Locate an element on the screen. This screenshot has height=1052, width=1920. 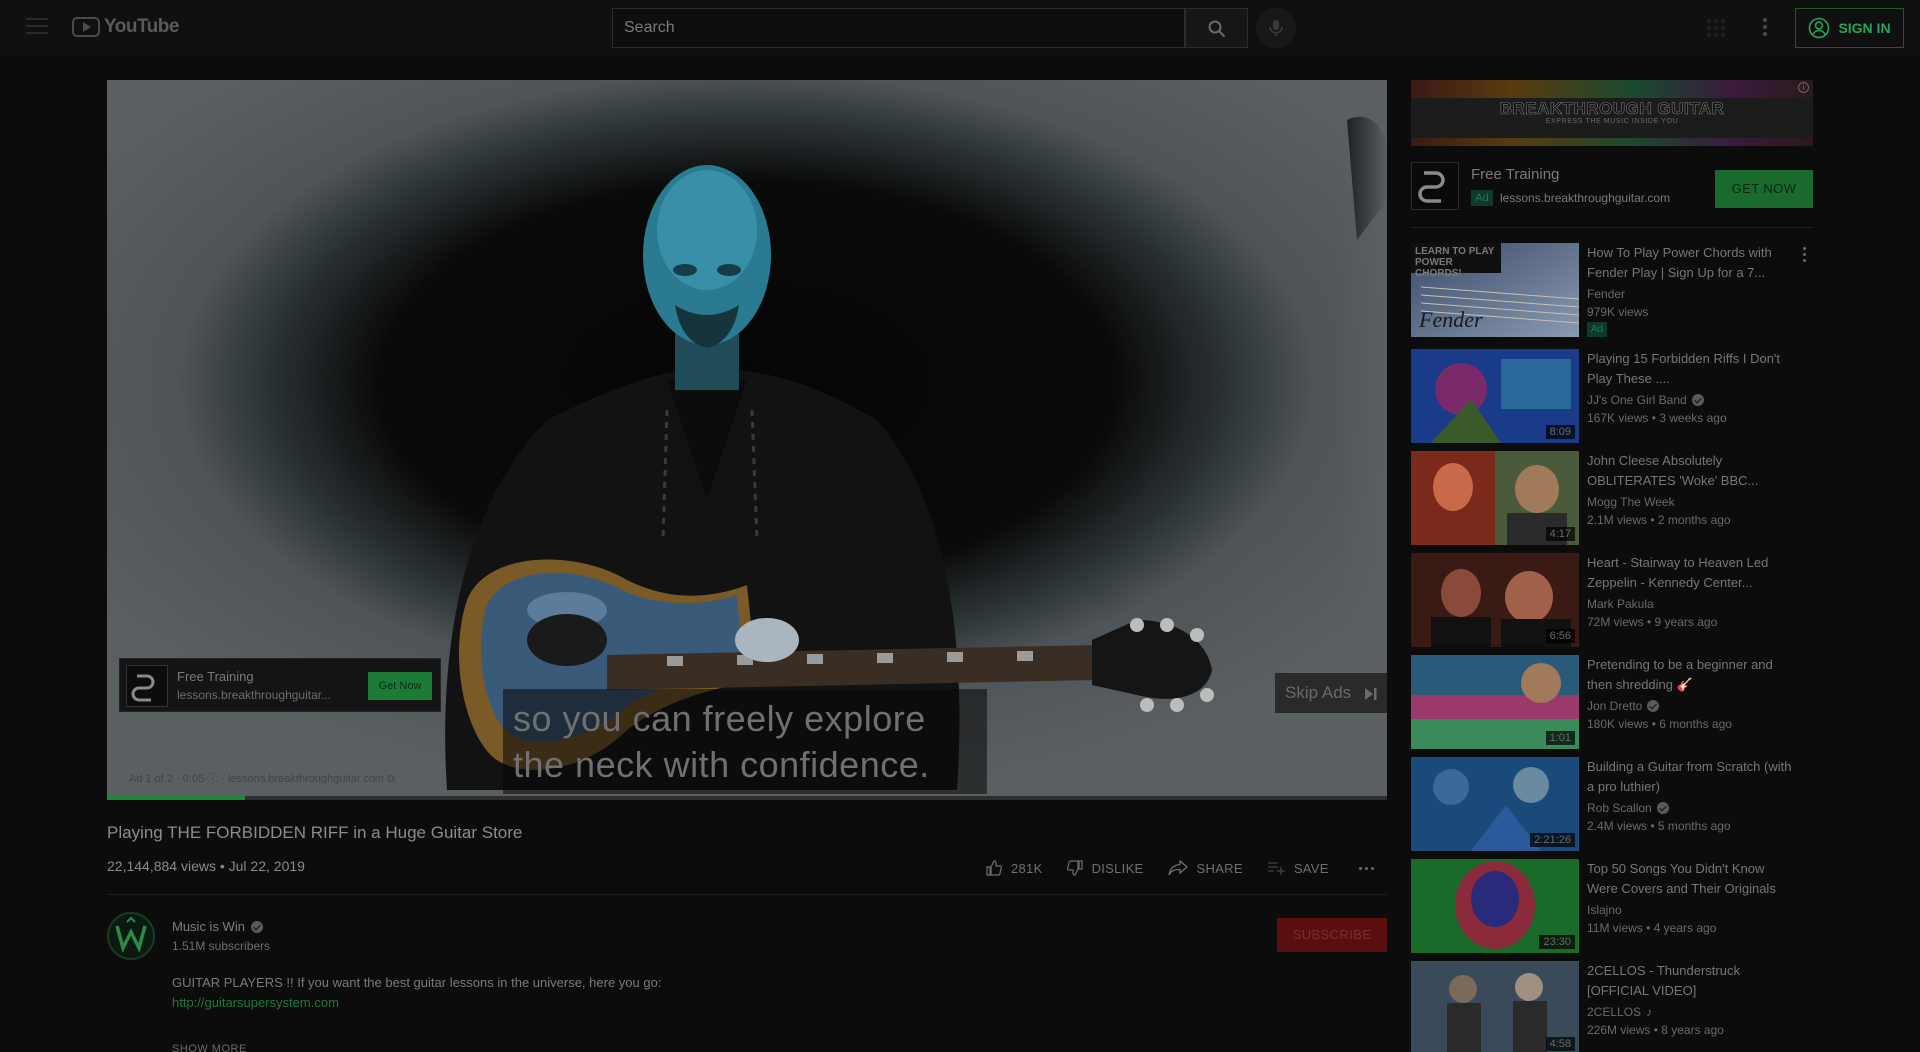
channel-name-text: Mogg The Week is located at coordinates (1631, 502).